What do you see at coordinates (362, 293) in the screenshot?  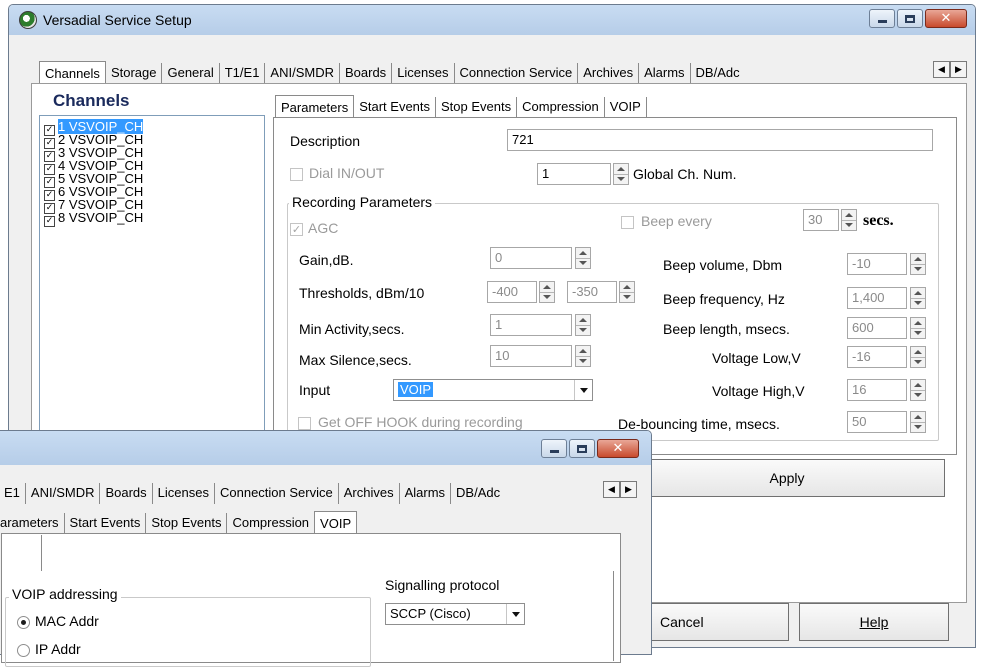 I see `thresholds-label: Thresholds, dBm/10` at bounding box center [362, 293].